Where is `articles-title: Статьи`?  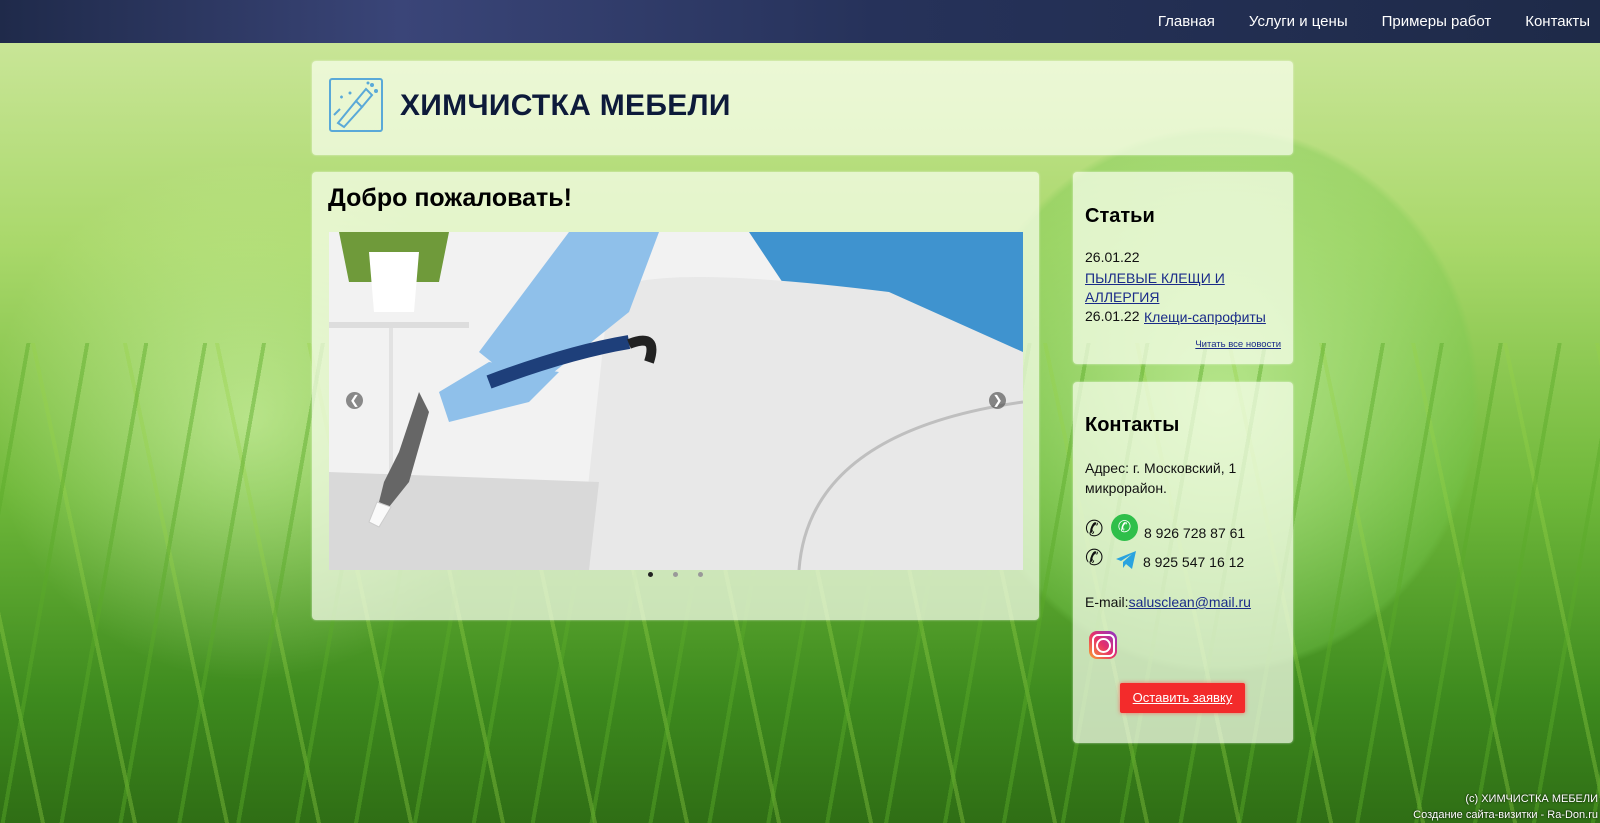 articles-title: Статьи is located at coordinates (1120, 216).